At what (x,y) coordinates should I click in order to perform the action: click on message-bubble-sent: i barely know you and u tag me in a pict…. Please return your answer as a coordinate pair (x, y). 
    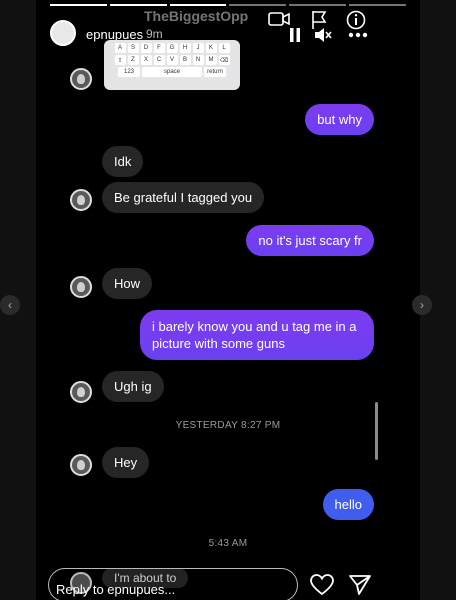
    Looking at the image, I should click on (257, 335).